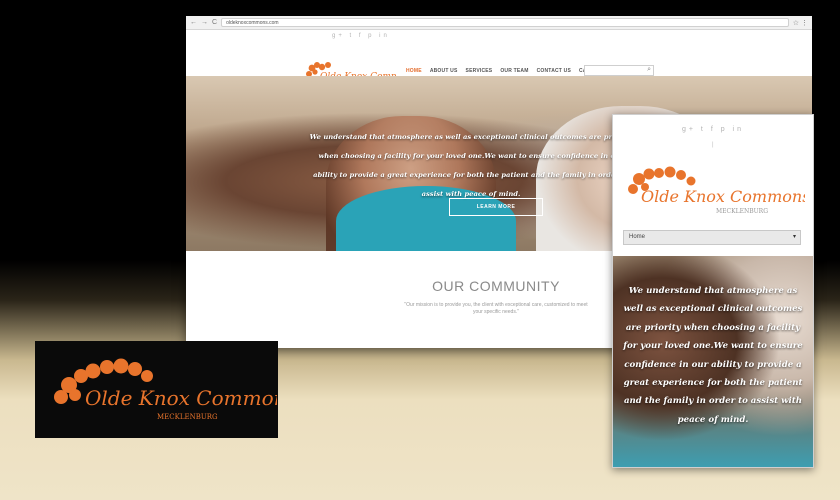 The width and height of the screenshot is (840, 500). Describe the element at coordinates (649, 70) in the screenshot. I see `search-icon: ⌕` at that location.